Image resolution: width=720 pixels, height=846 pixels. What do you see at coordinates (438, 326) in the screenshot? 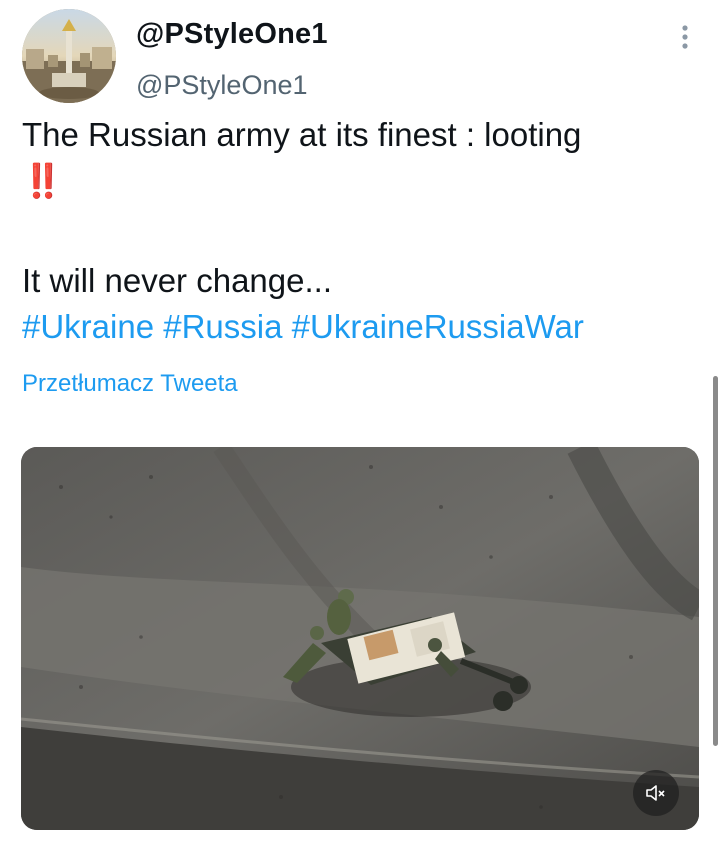
I see `hashtag-ukraine-russia-war: #UkraineRussiaWar` at bounding box center [438, 326].